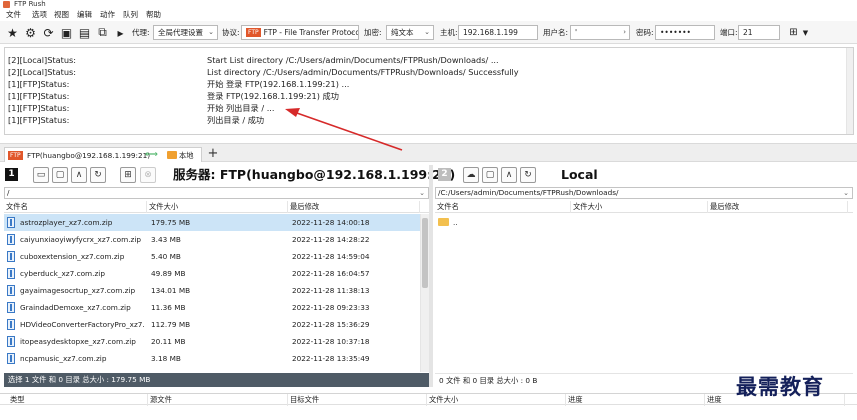 This screenshot has height=420, width=857. Describe the element at coordinates (168, 341) in the screenshot. I see `file-size: 20.11 MB` at that location.